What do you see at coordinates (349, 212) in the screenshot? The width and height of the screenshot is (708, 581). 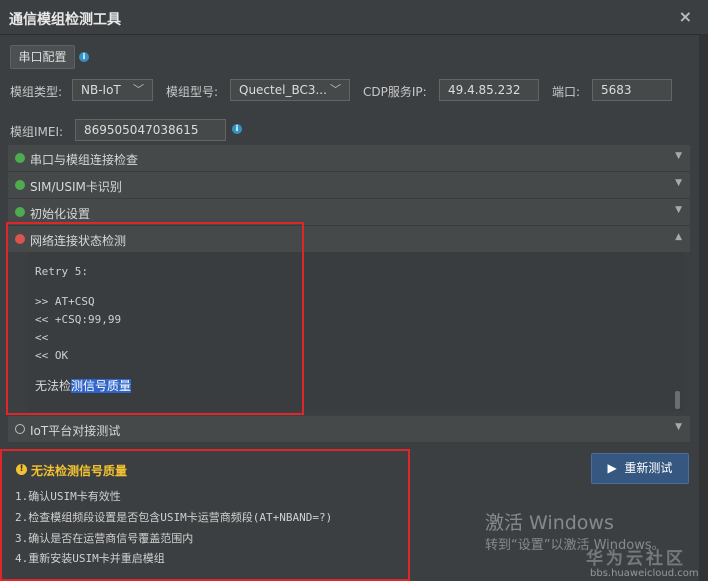 I see `check-initialization: 初始化设置 ▼` at bounding box center [349, 212].